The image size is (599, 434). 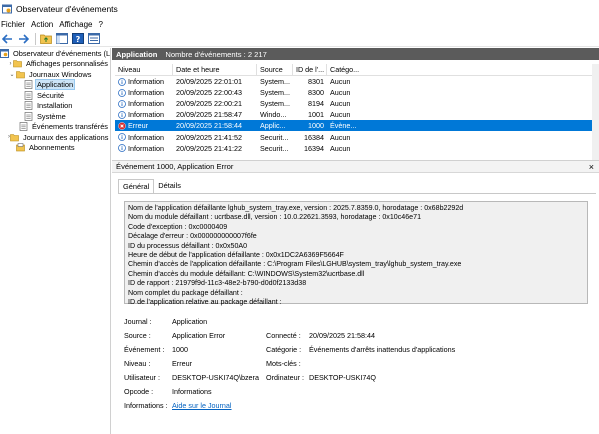 I want to click on close-icon: ×, so click(x=591, y=167).